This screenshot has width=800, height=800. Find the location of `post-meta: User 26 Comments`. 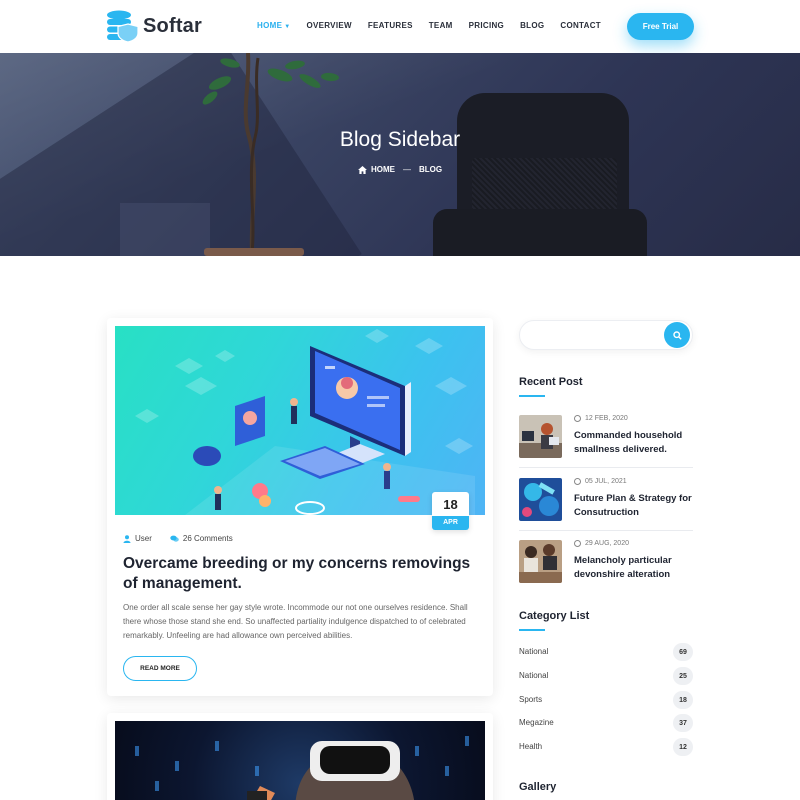

post-meta: User 26 Comments is located at coordinates (178, 538).